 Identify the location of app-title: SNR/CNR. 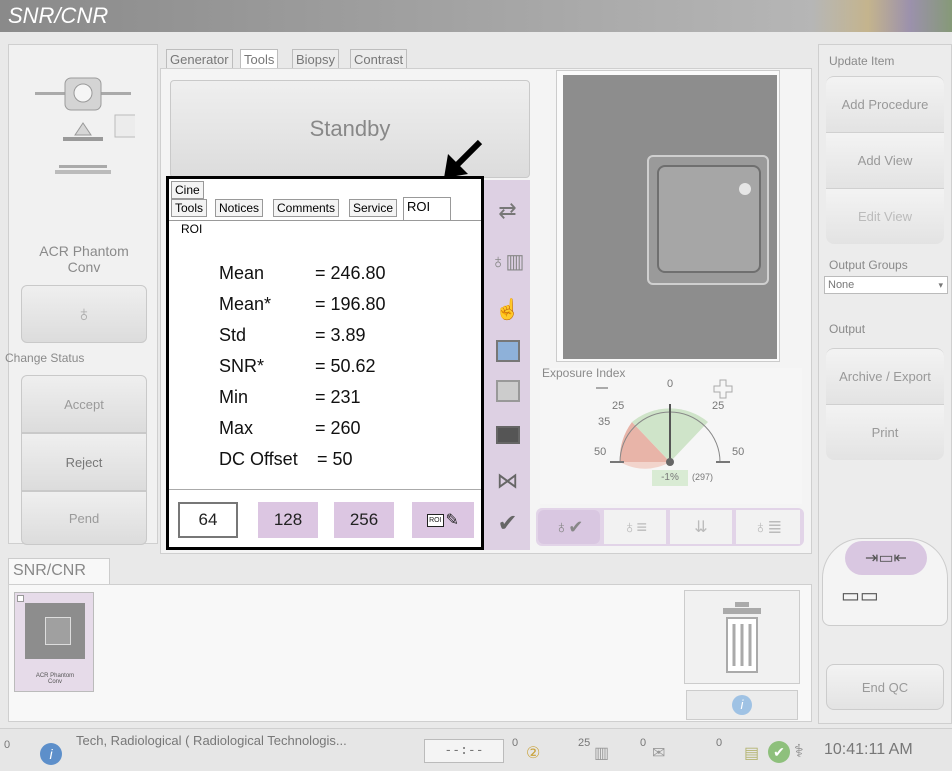
(58, 15).